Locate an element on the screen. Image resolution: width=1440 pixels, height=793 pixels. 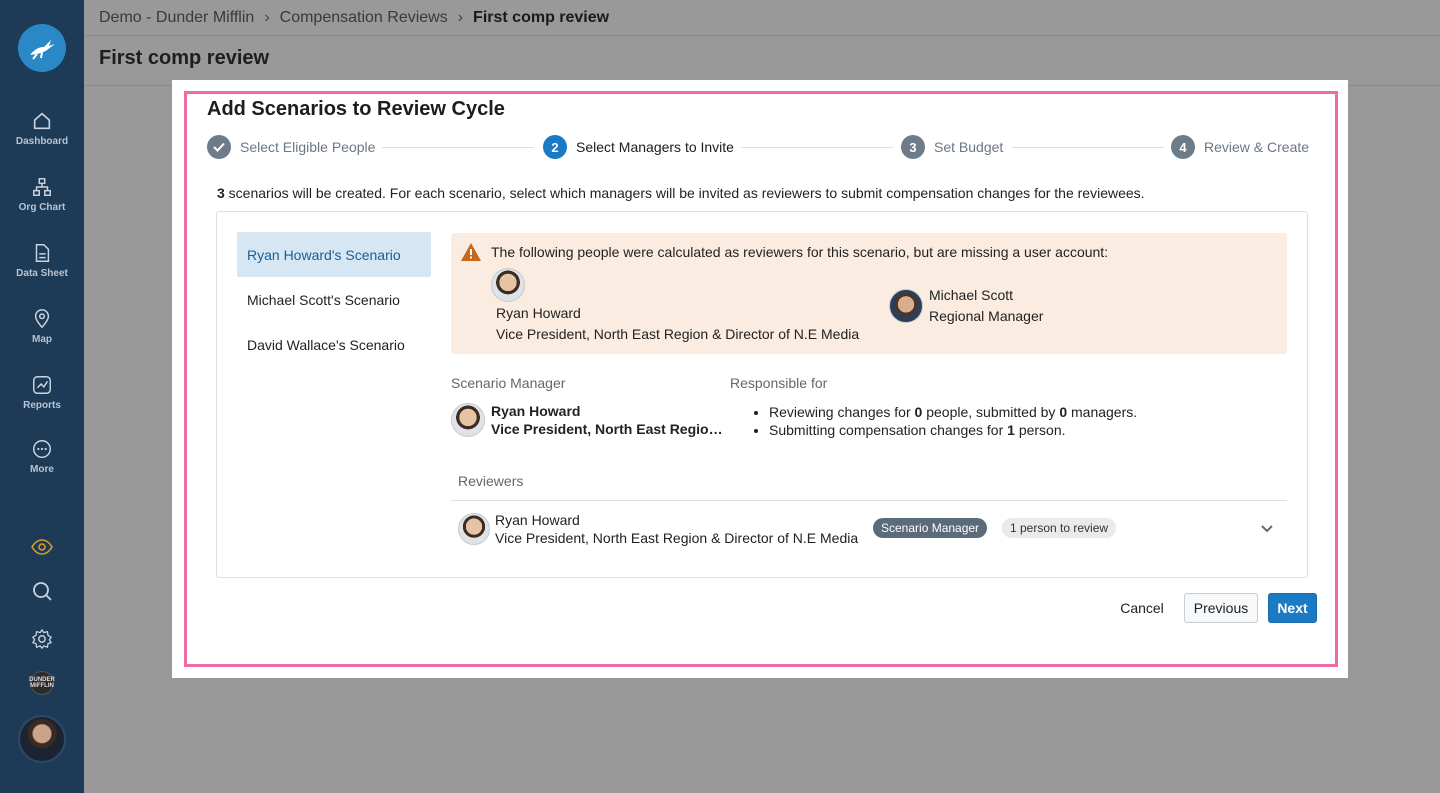
nav-label: Reports is located at coordinates (42, 405).